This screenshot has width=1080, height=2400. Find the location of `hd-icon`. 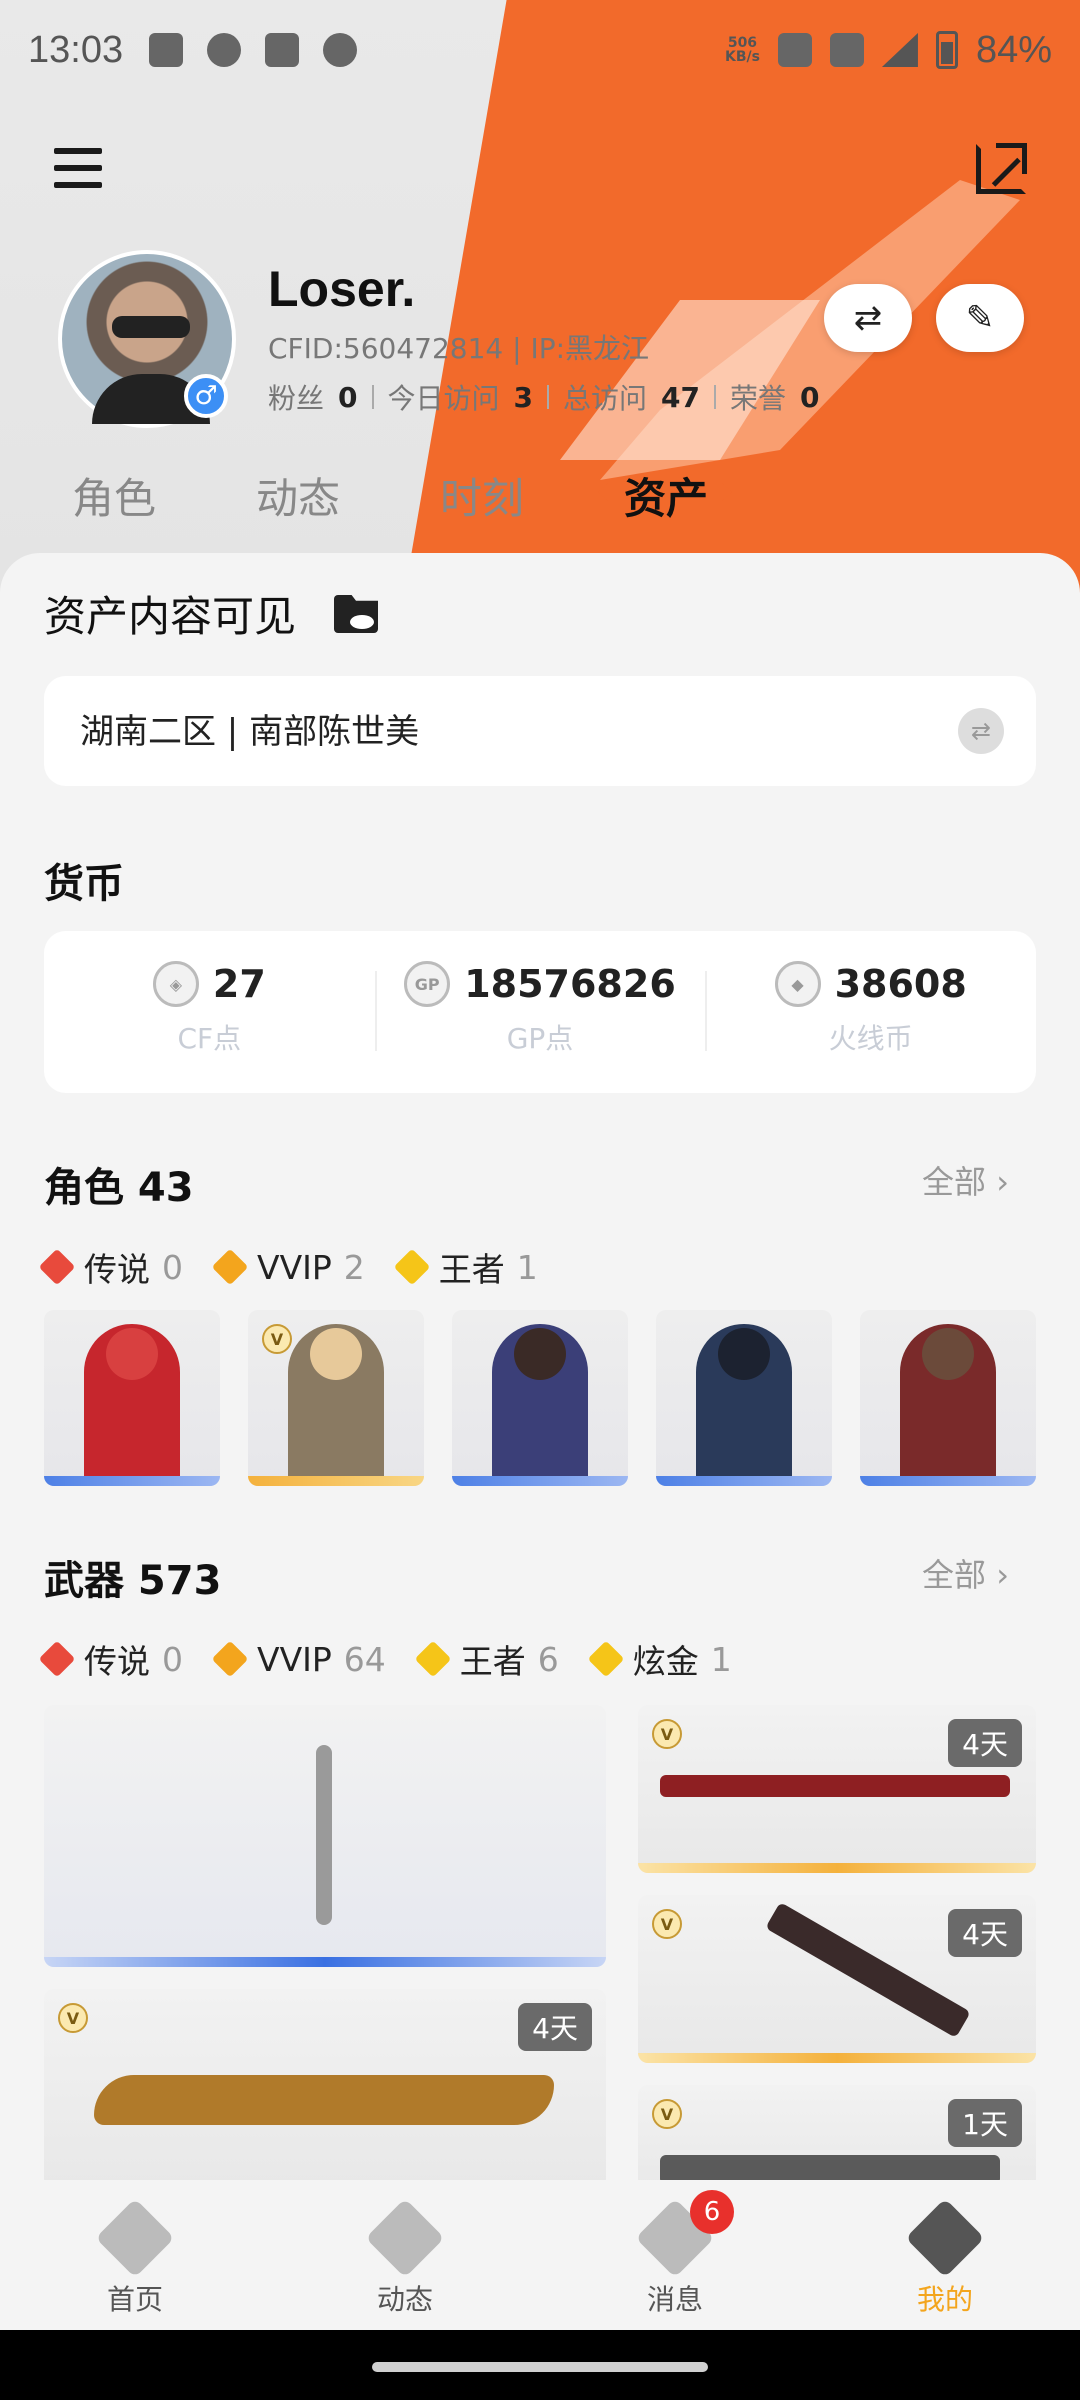

hd-icon is located at coordinates (794, 50).